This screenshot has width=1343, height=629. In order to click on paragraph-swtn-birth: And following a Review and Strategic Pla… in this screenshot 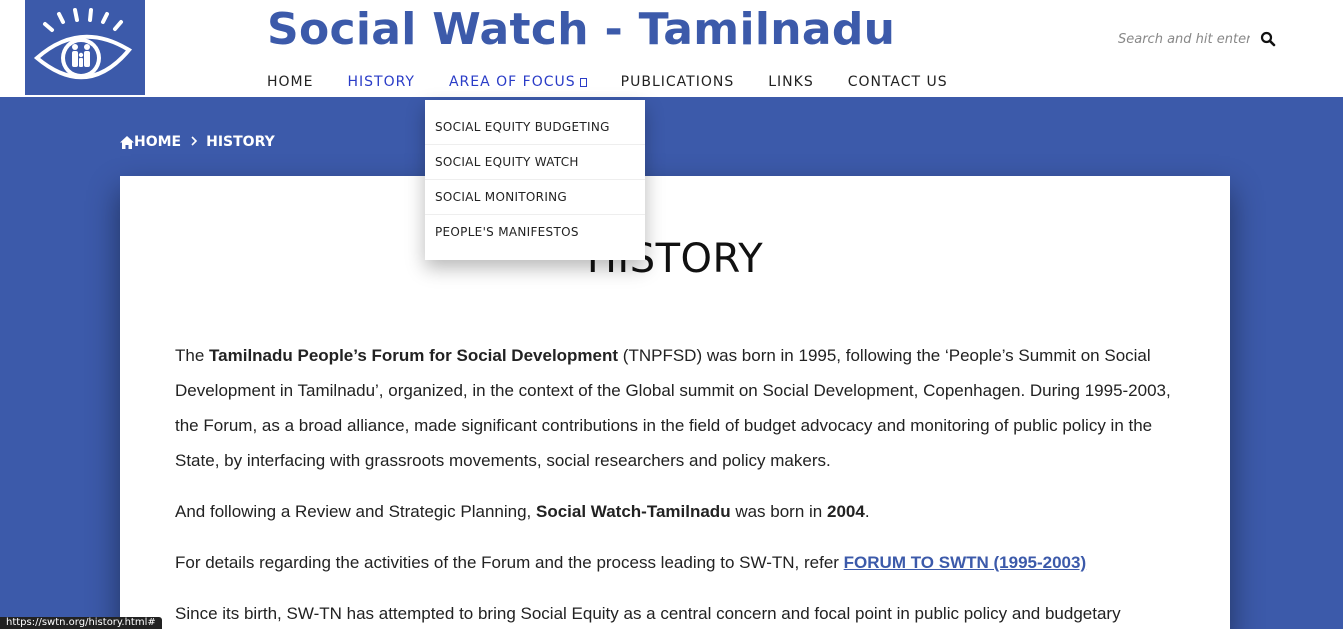, I will do `click(675, 511)`.